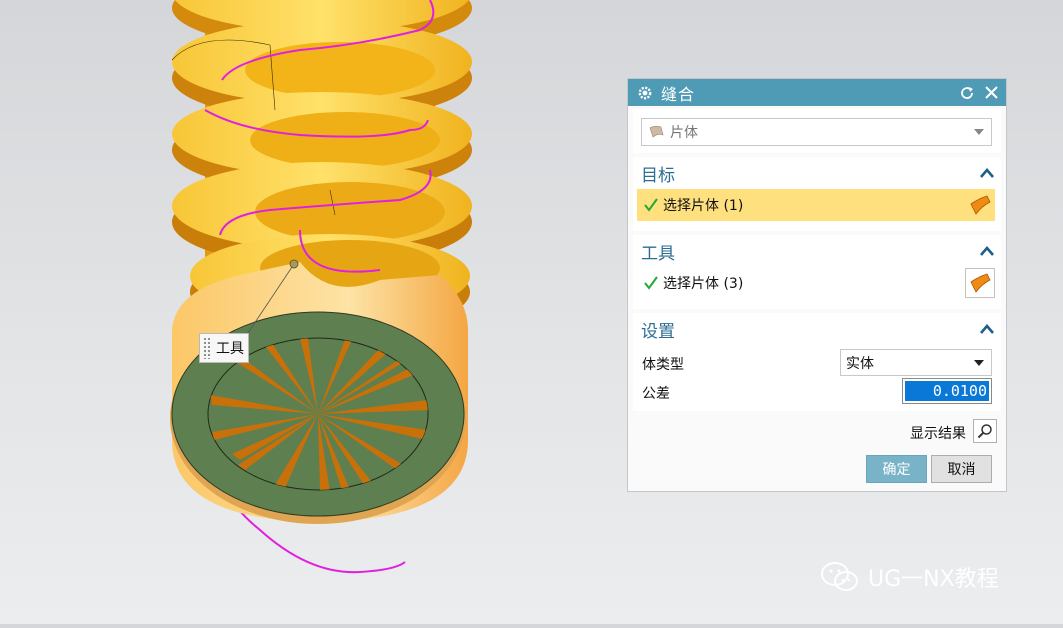  I want to click on show-result-label: 显示结果, so click(938, 434).